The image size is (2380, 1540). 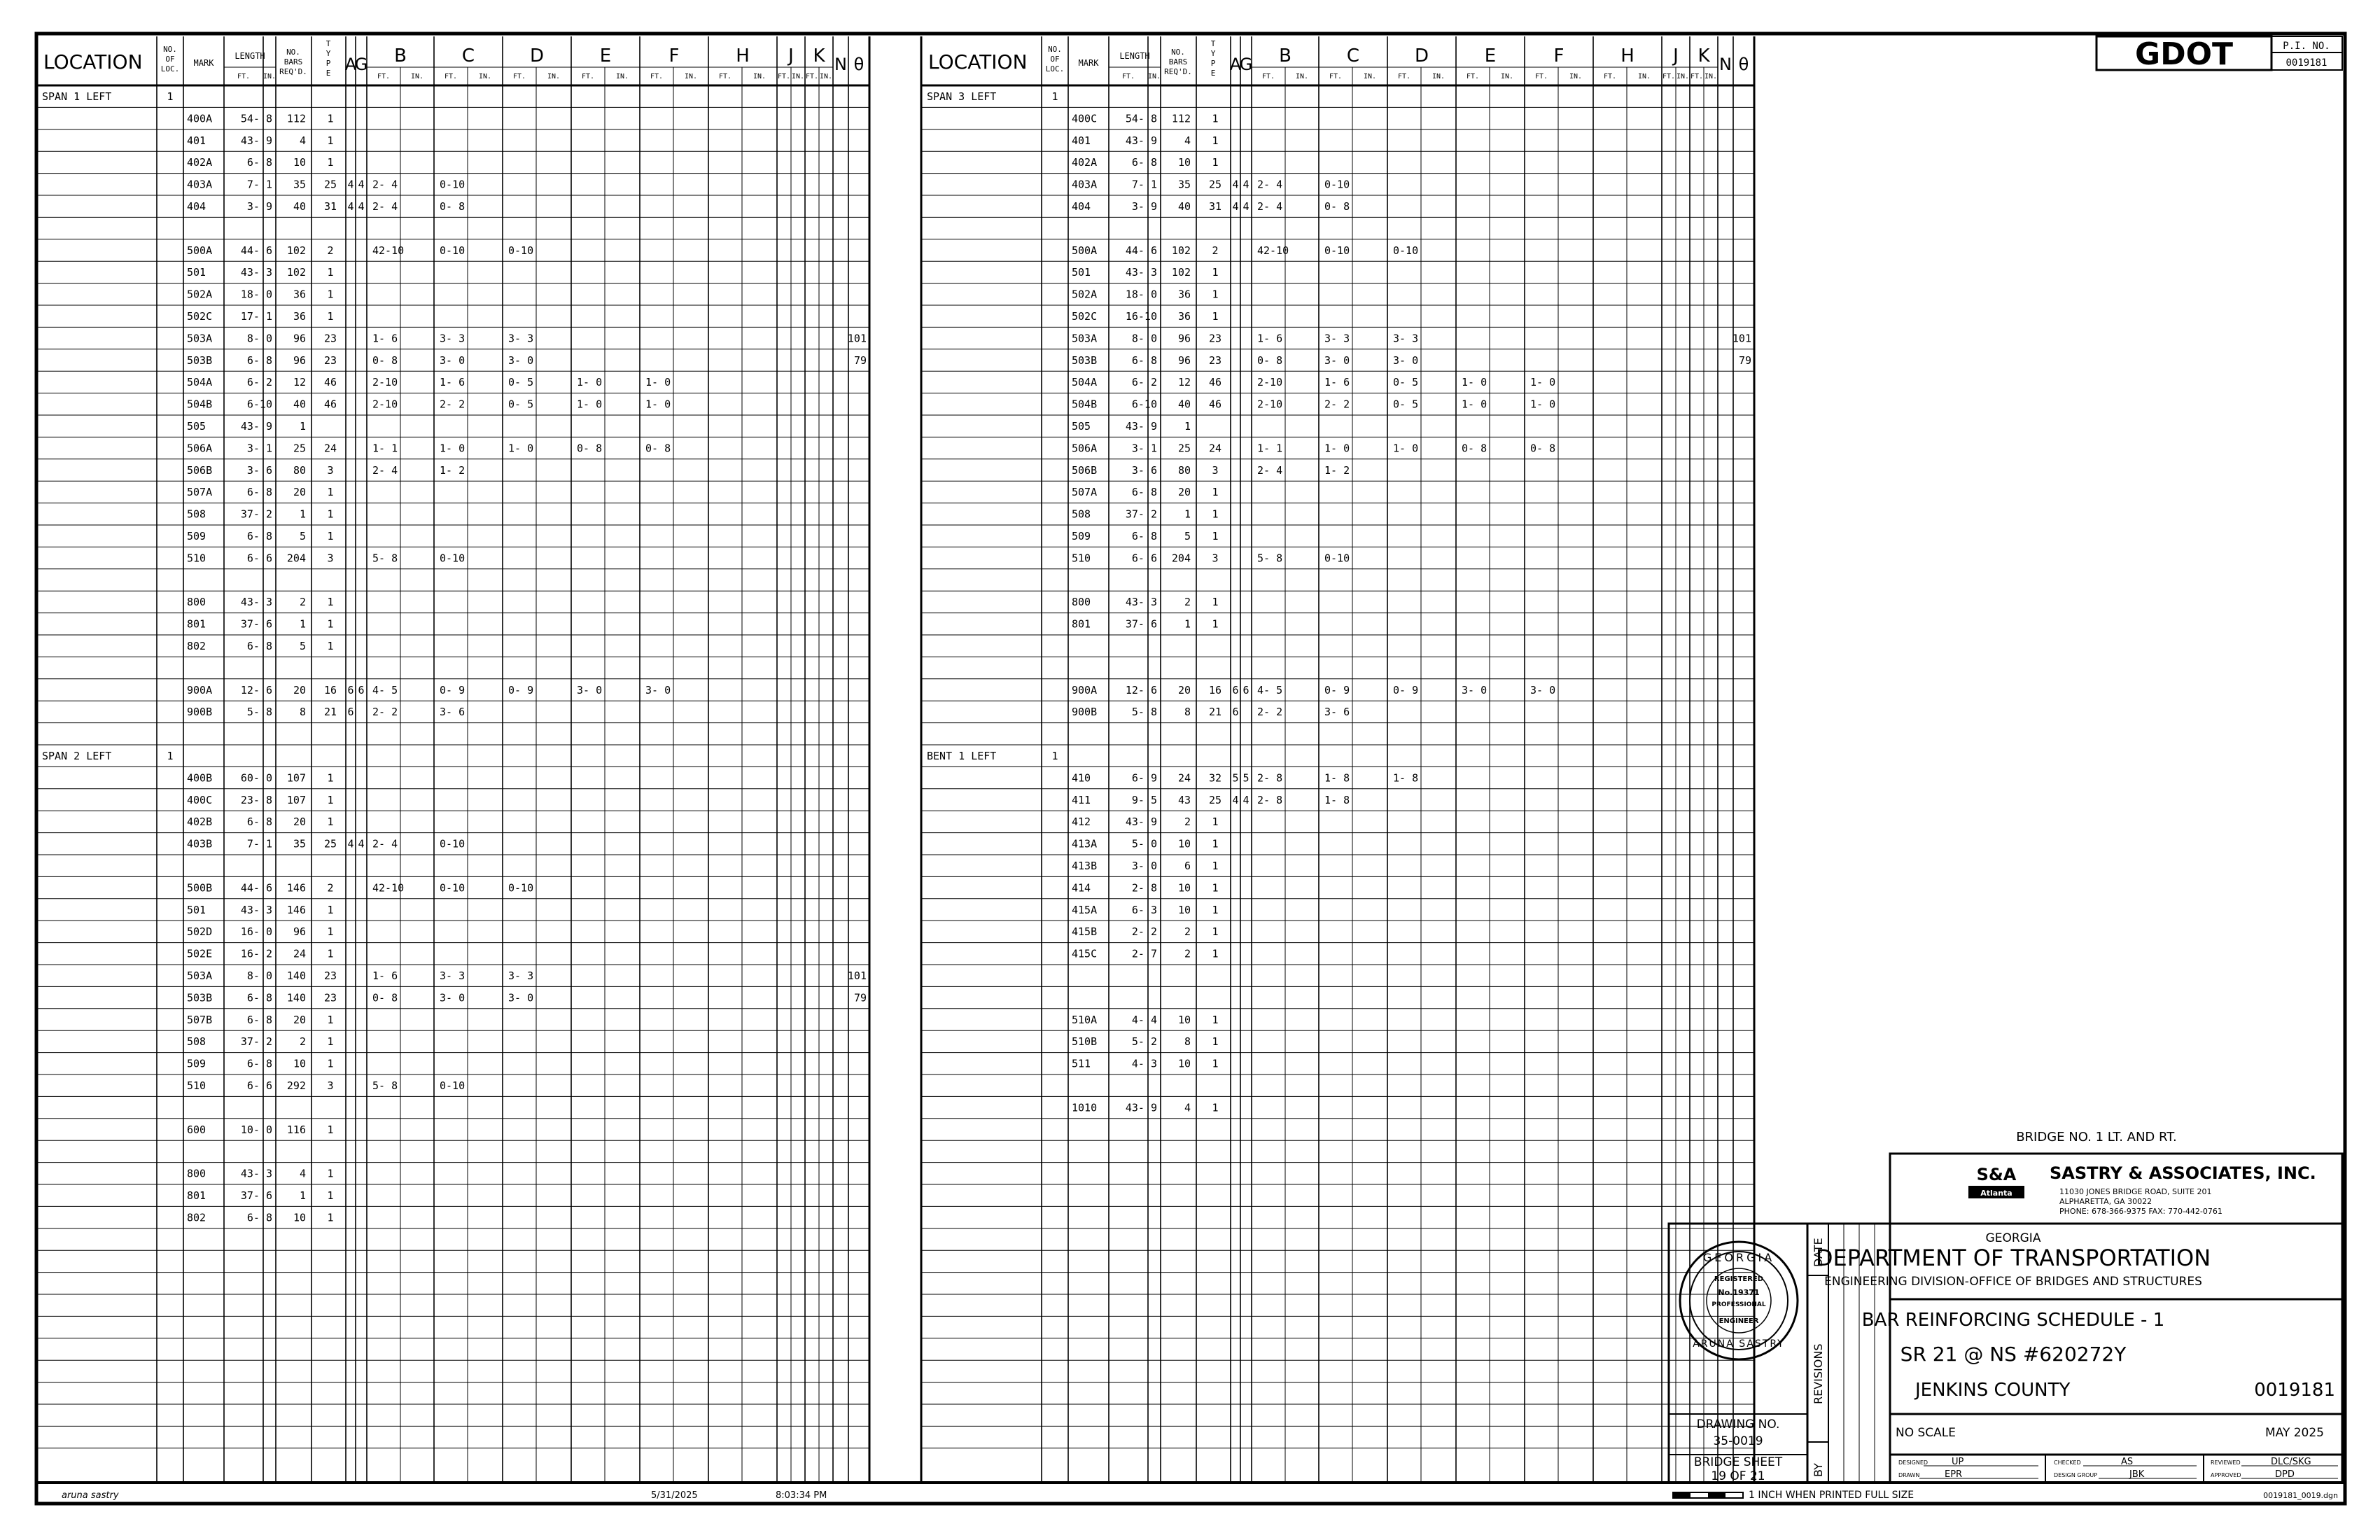 I want to click on row-mark: 507A, so click(x=1084, y=492).